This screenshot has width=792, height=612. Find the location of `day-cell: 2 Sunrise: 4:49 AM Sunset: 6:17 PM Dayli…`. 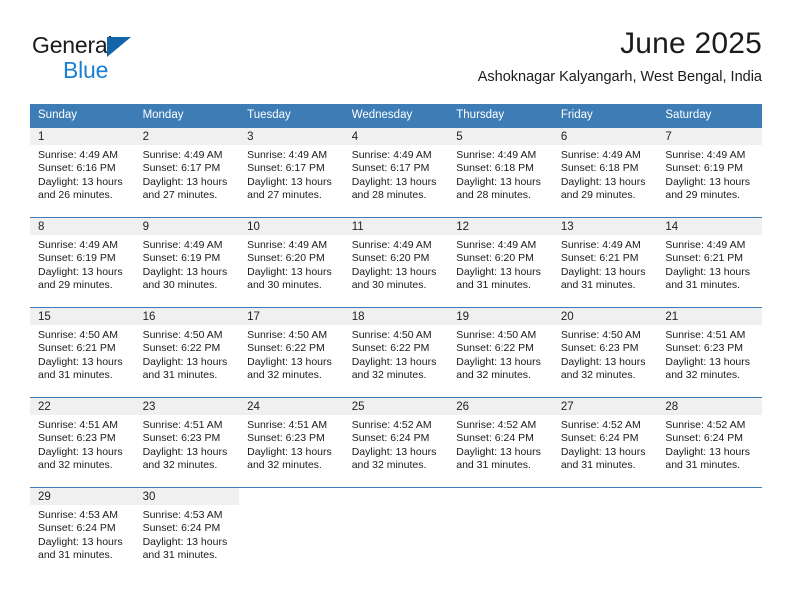

day-cell: 2 Sunrise: 4:49 AM Sunset: 6:17 PM Dayli… is located at coordinates (187, 172).